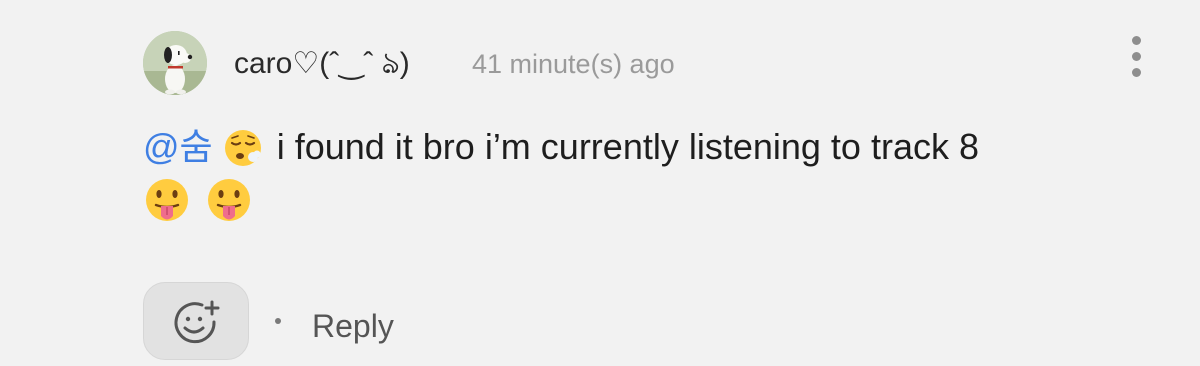  I want to click on more-options-icon, so click(1137, 57).